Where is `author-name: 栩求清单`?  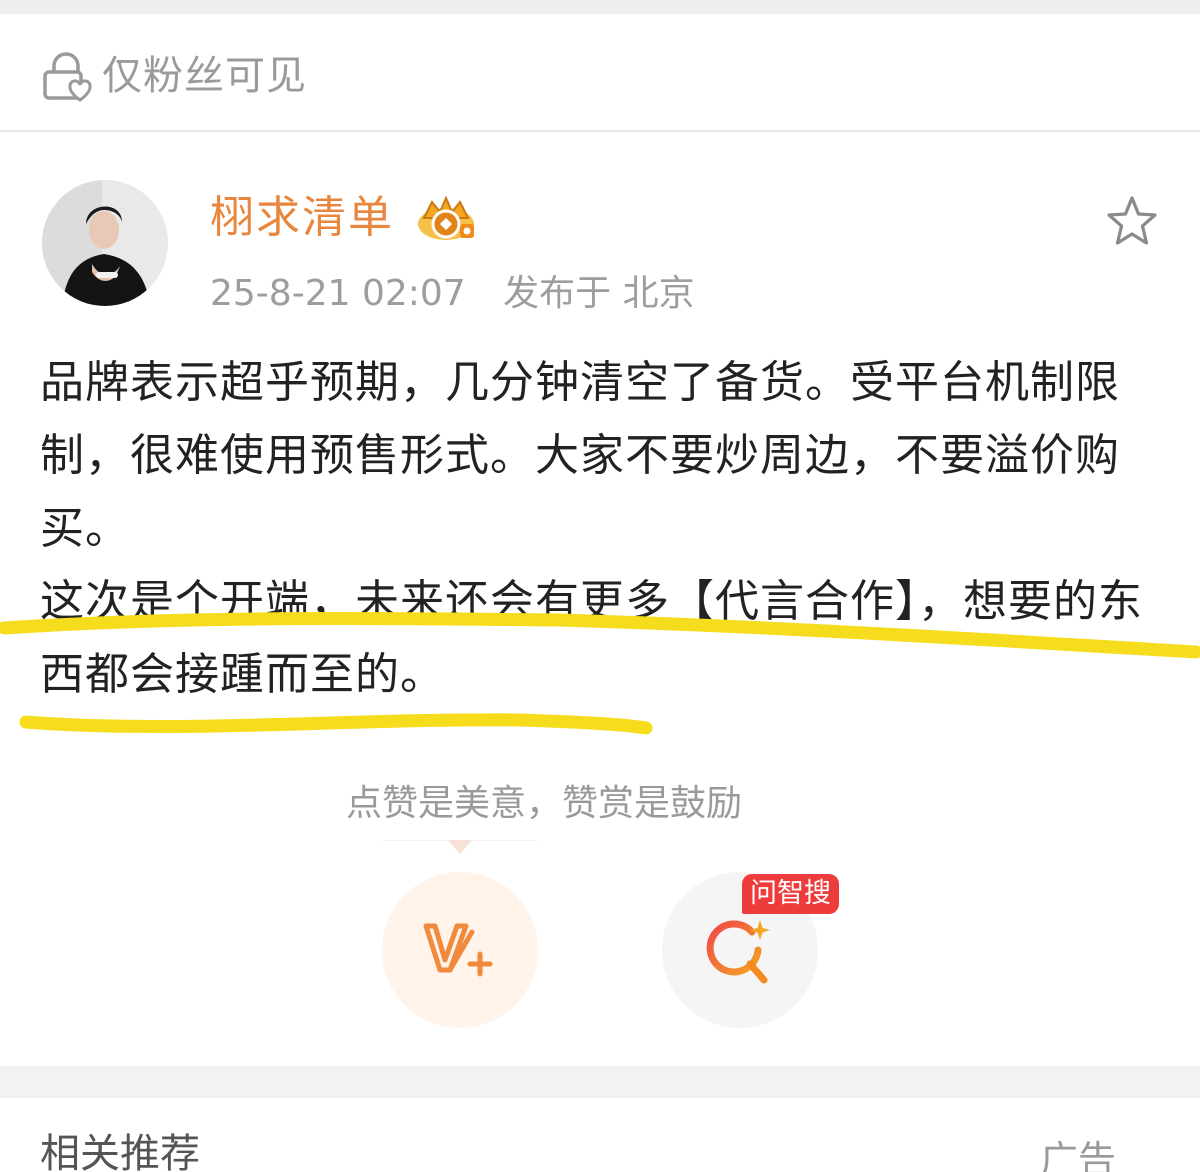 author-name: 栩求清单 is located at coordinates (302, 218).